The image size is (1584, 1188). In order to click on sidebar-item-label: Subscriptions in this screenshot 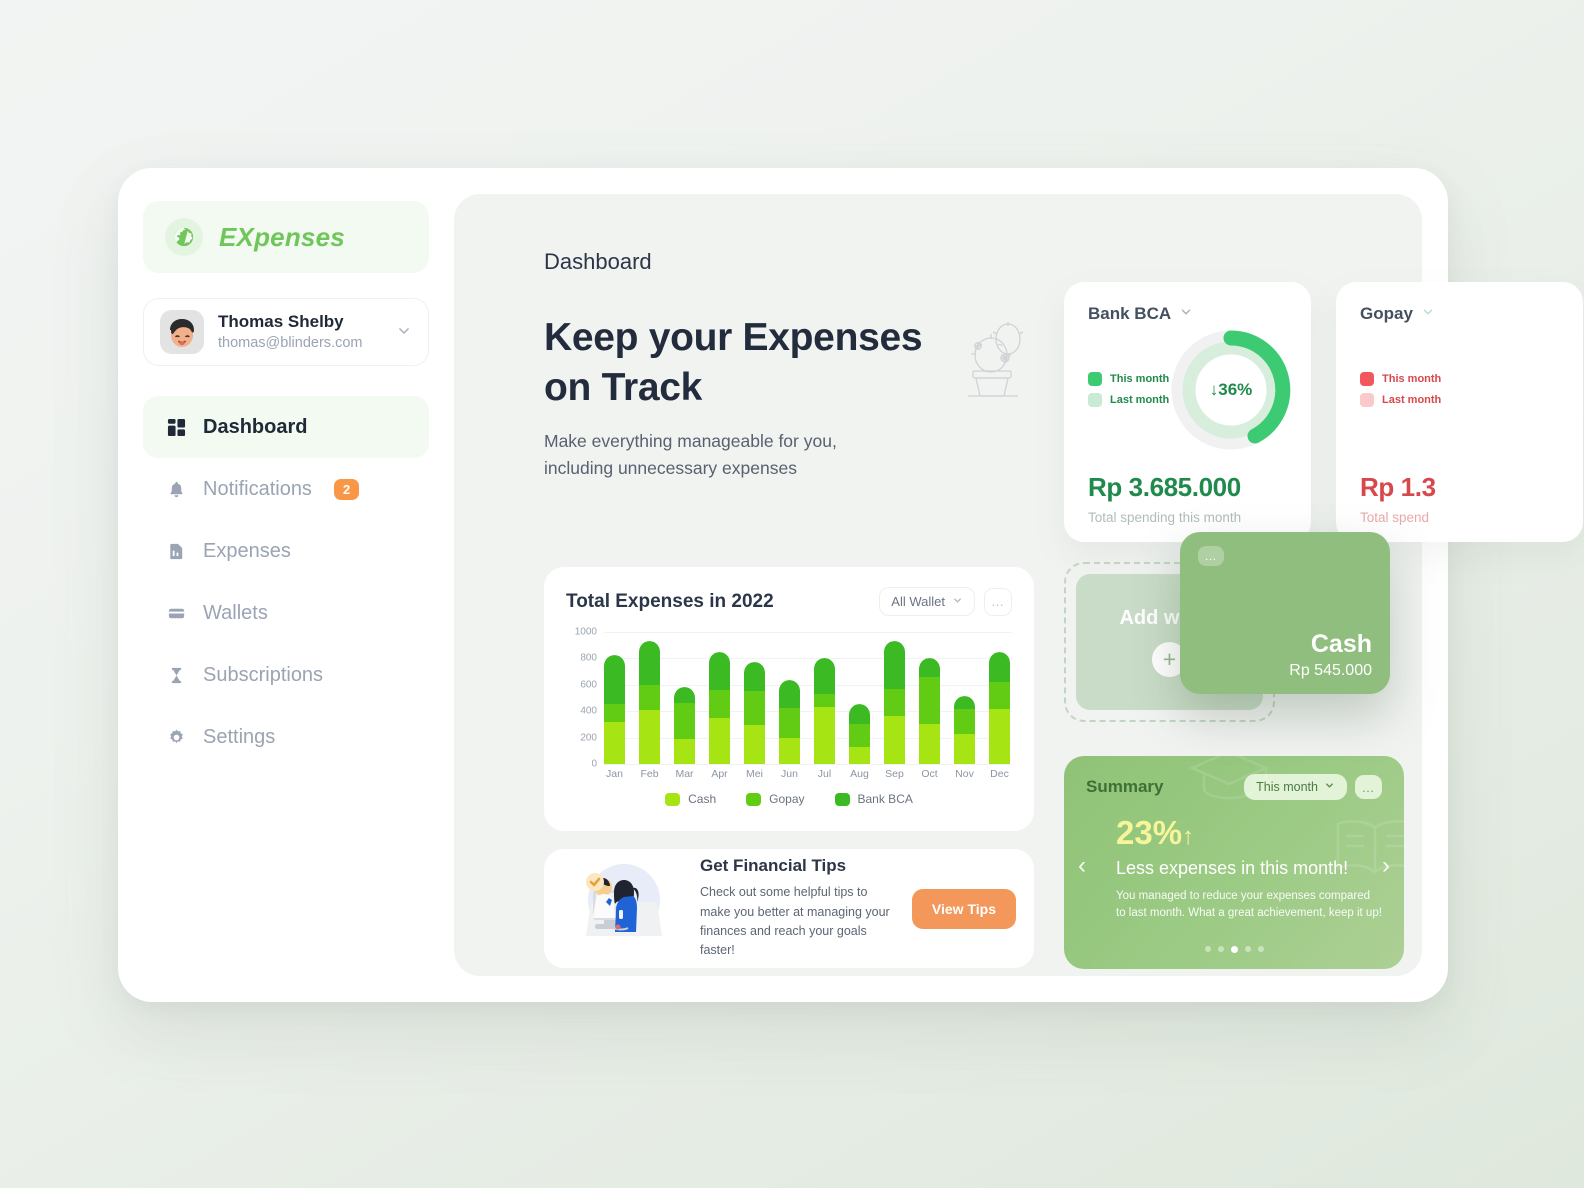, I will do `click(263, 674)`.